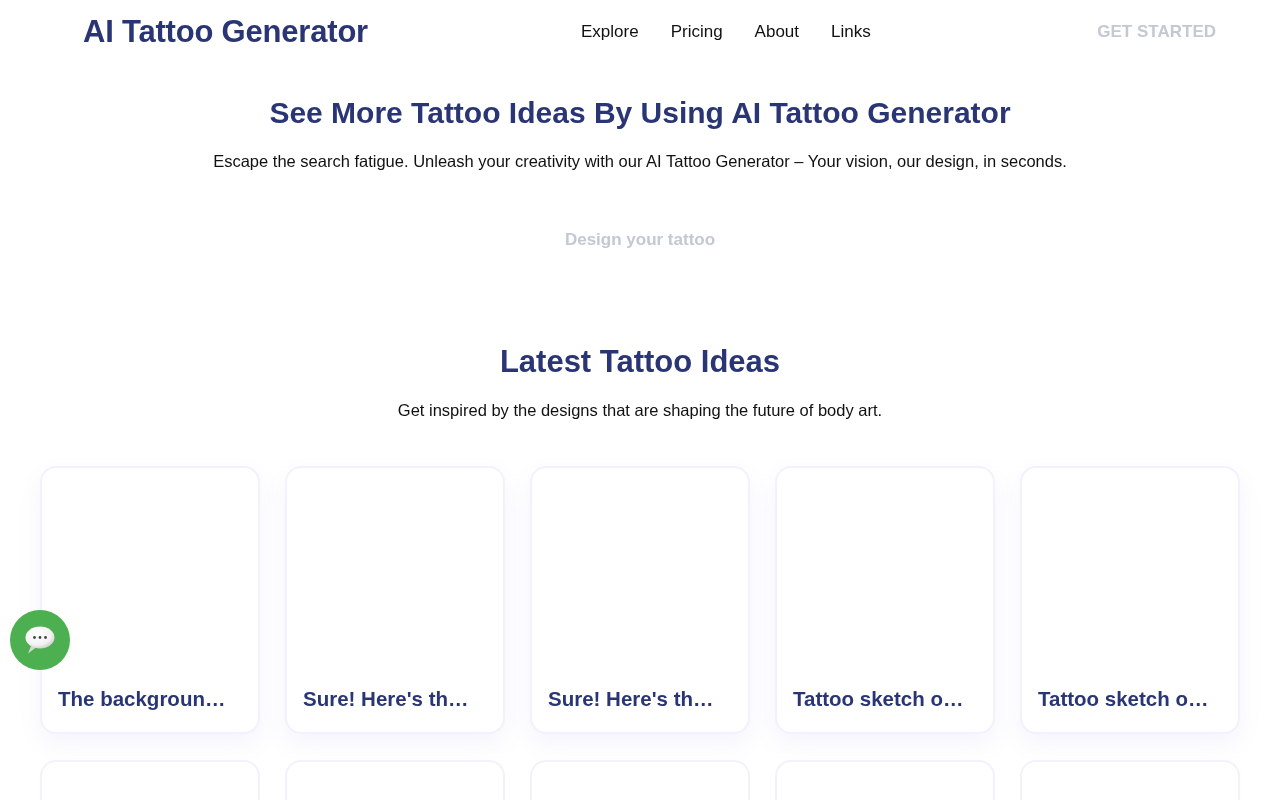 This screenshot has height=800, width=1280. Describe the element at coordinates (640, 362) in the screenshot. I see `section-title: Latest Tattoo Ideas` at that location.